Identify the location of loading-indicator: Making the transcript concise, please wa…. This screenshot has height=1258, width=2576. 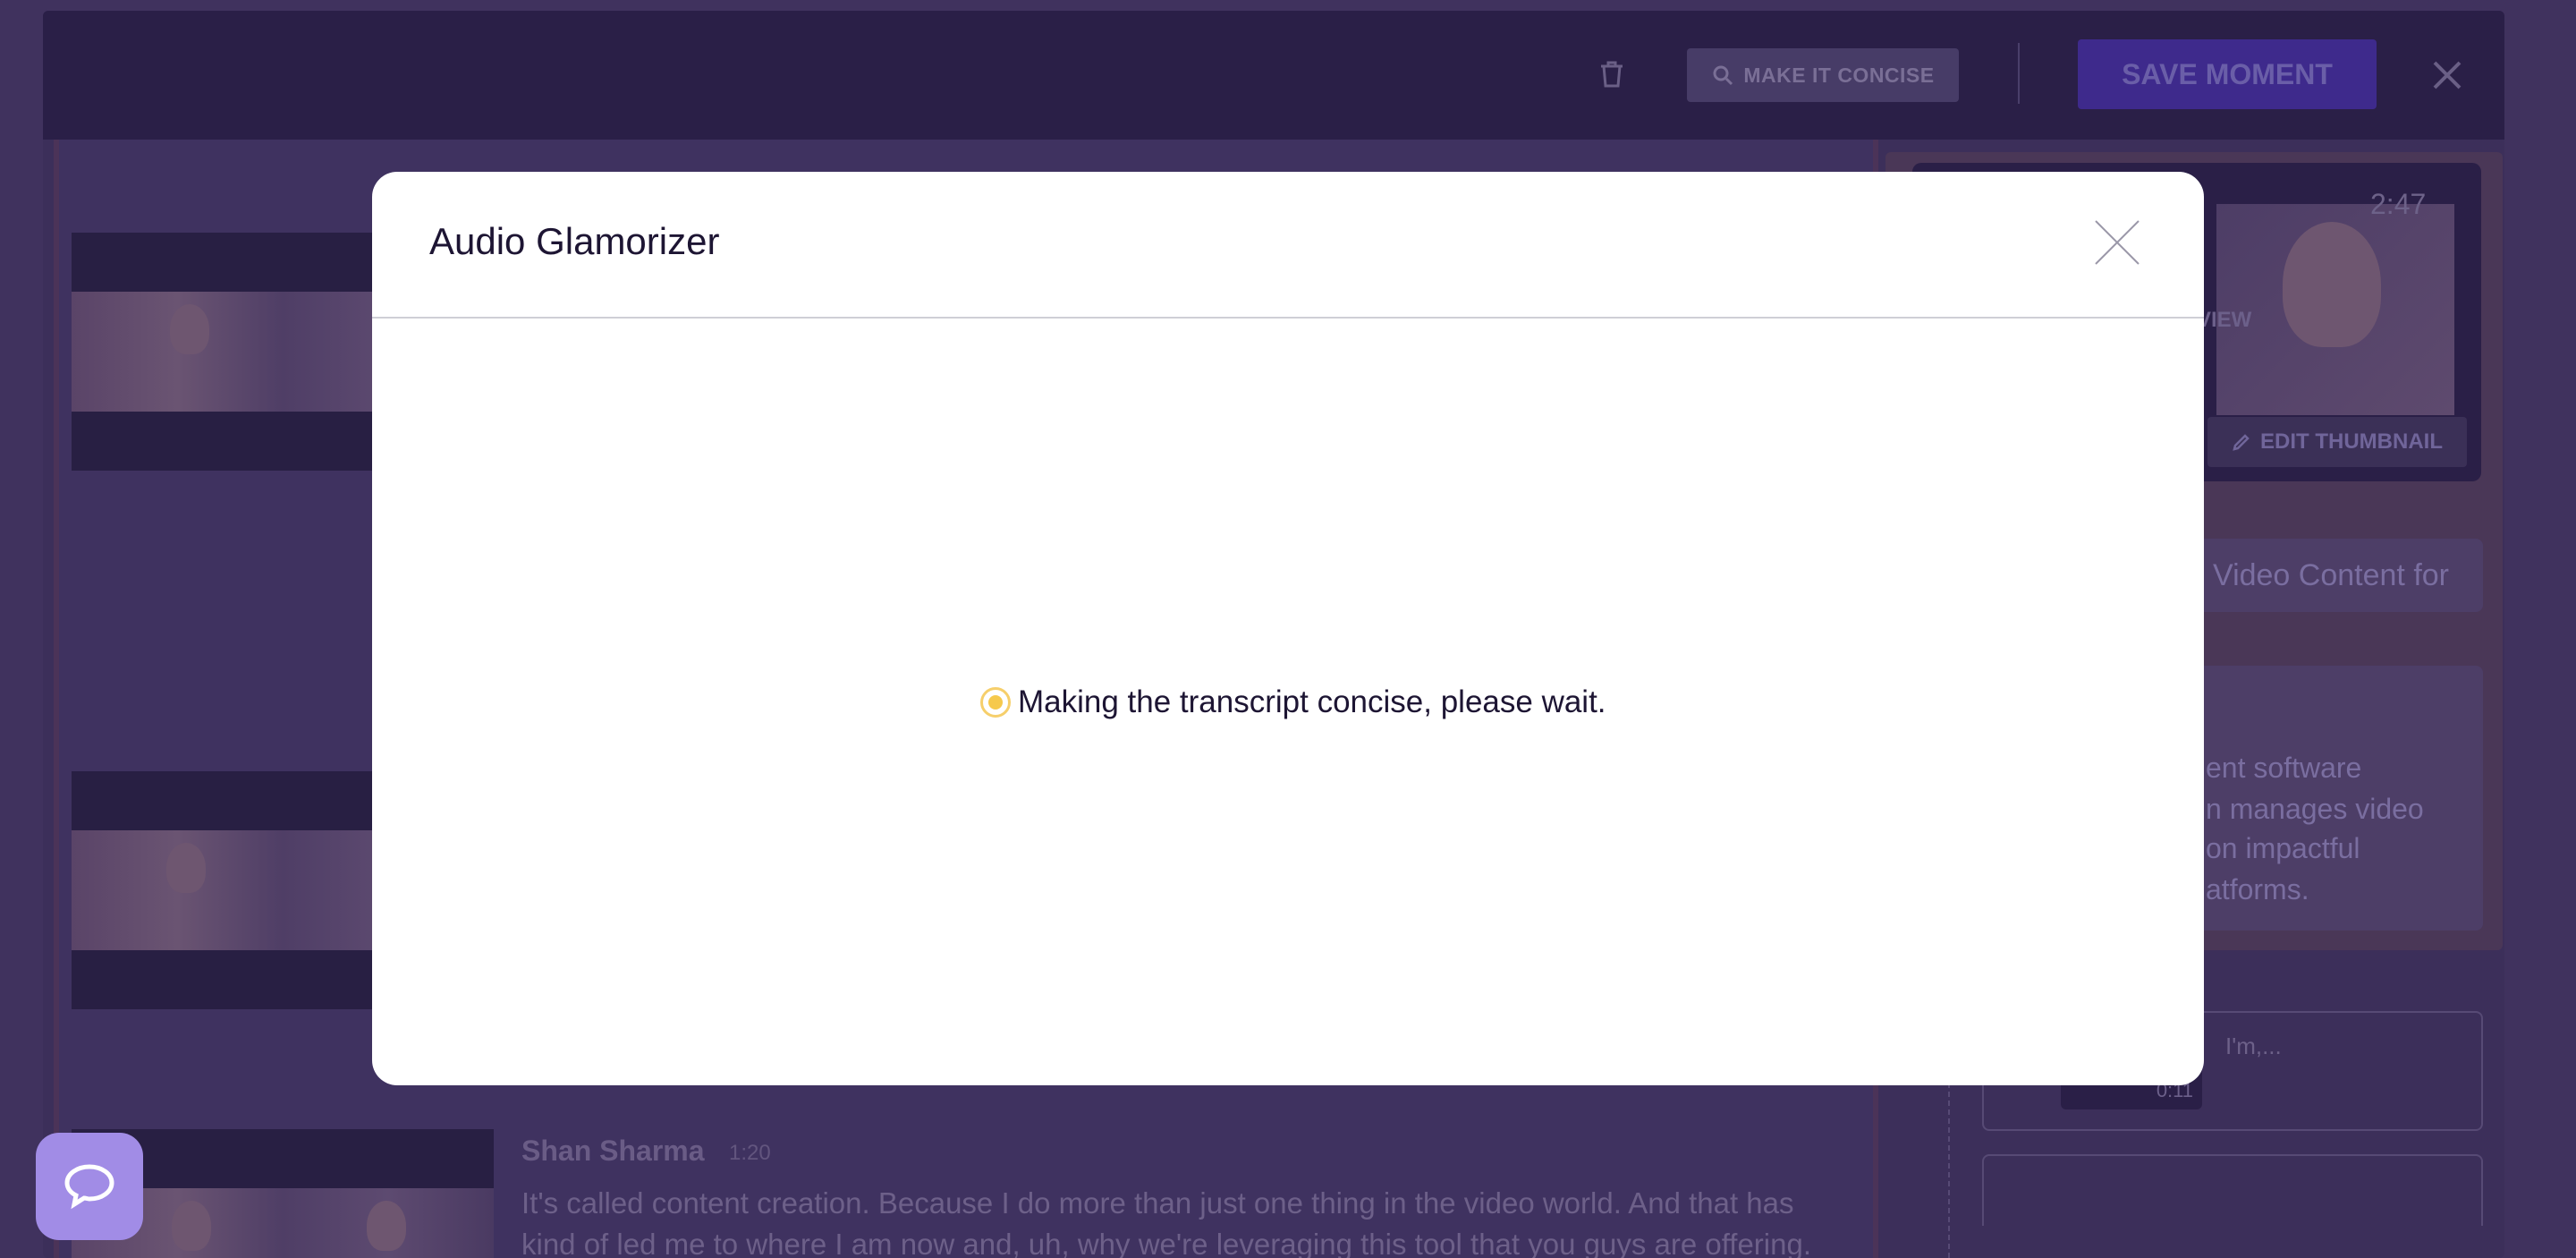
(1293, 702).